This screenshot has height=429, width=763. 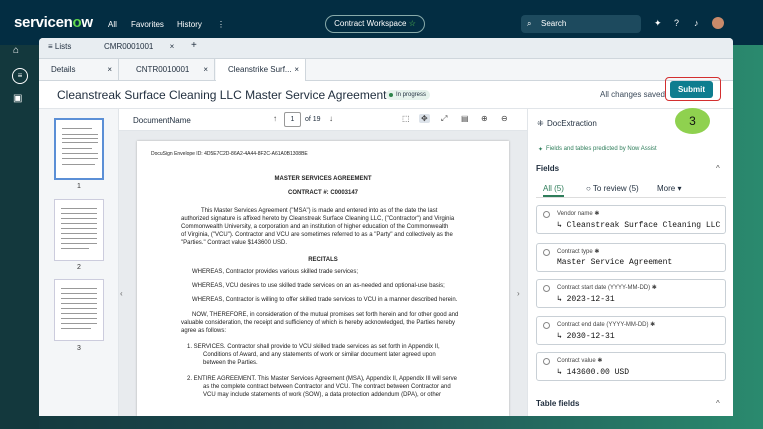 I want to click on submit-button: Submit, so click(x=691, y=89).